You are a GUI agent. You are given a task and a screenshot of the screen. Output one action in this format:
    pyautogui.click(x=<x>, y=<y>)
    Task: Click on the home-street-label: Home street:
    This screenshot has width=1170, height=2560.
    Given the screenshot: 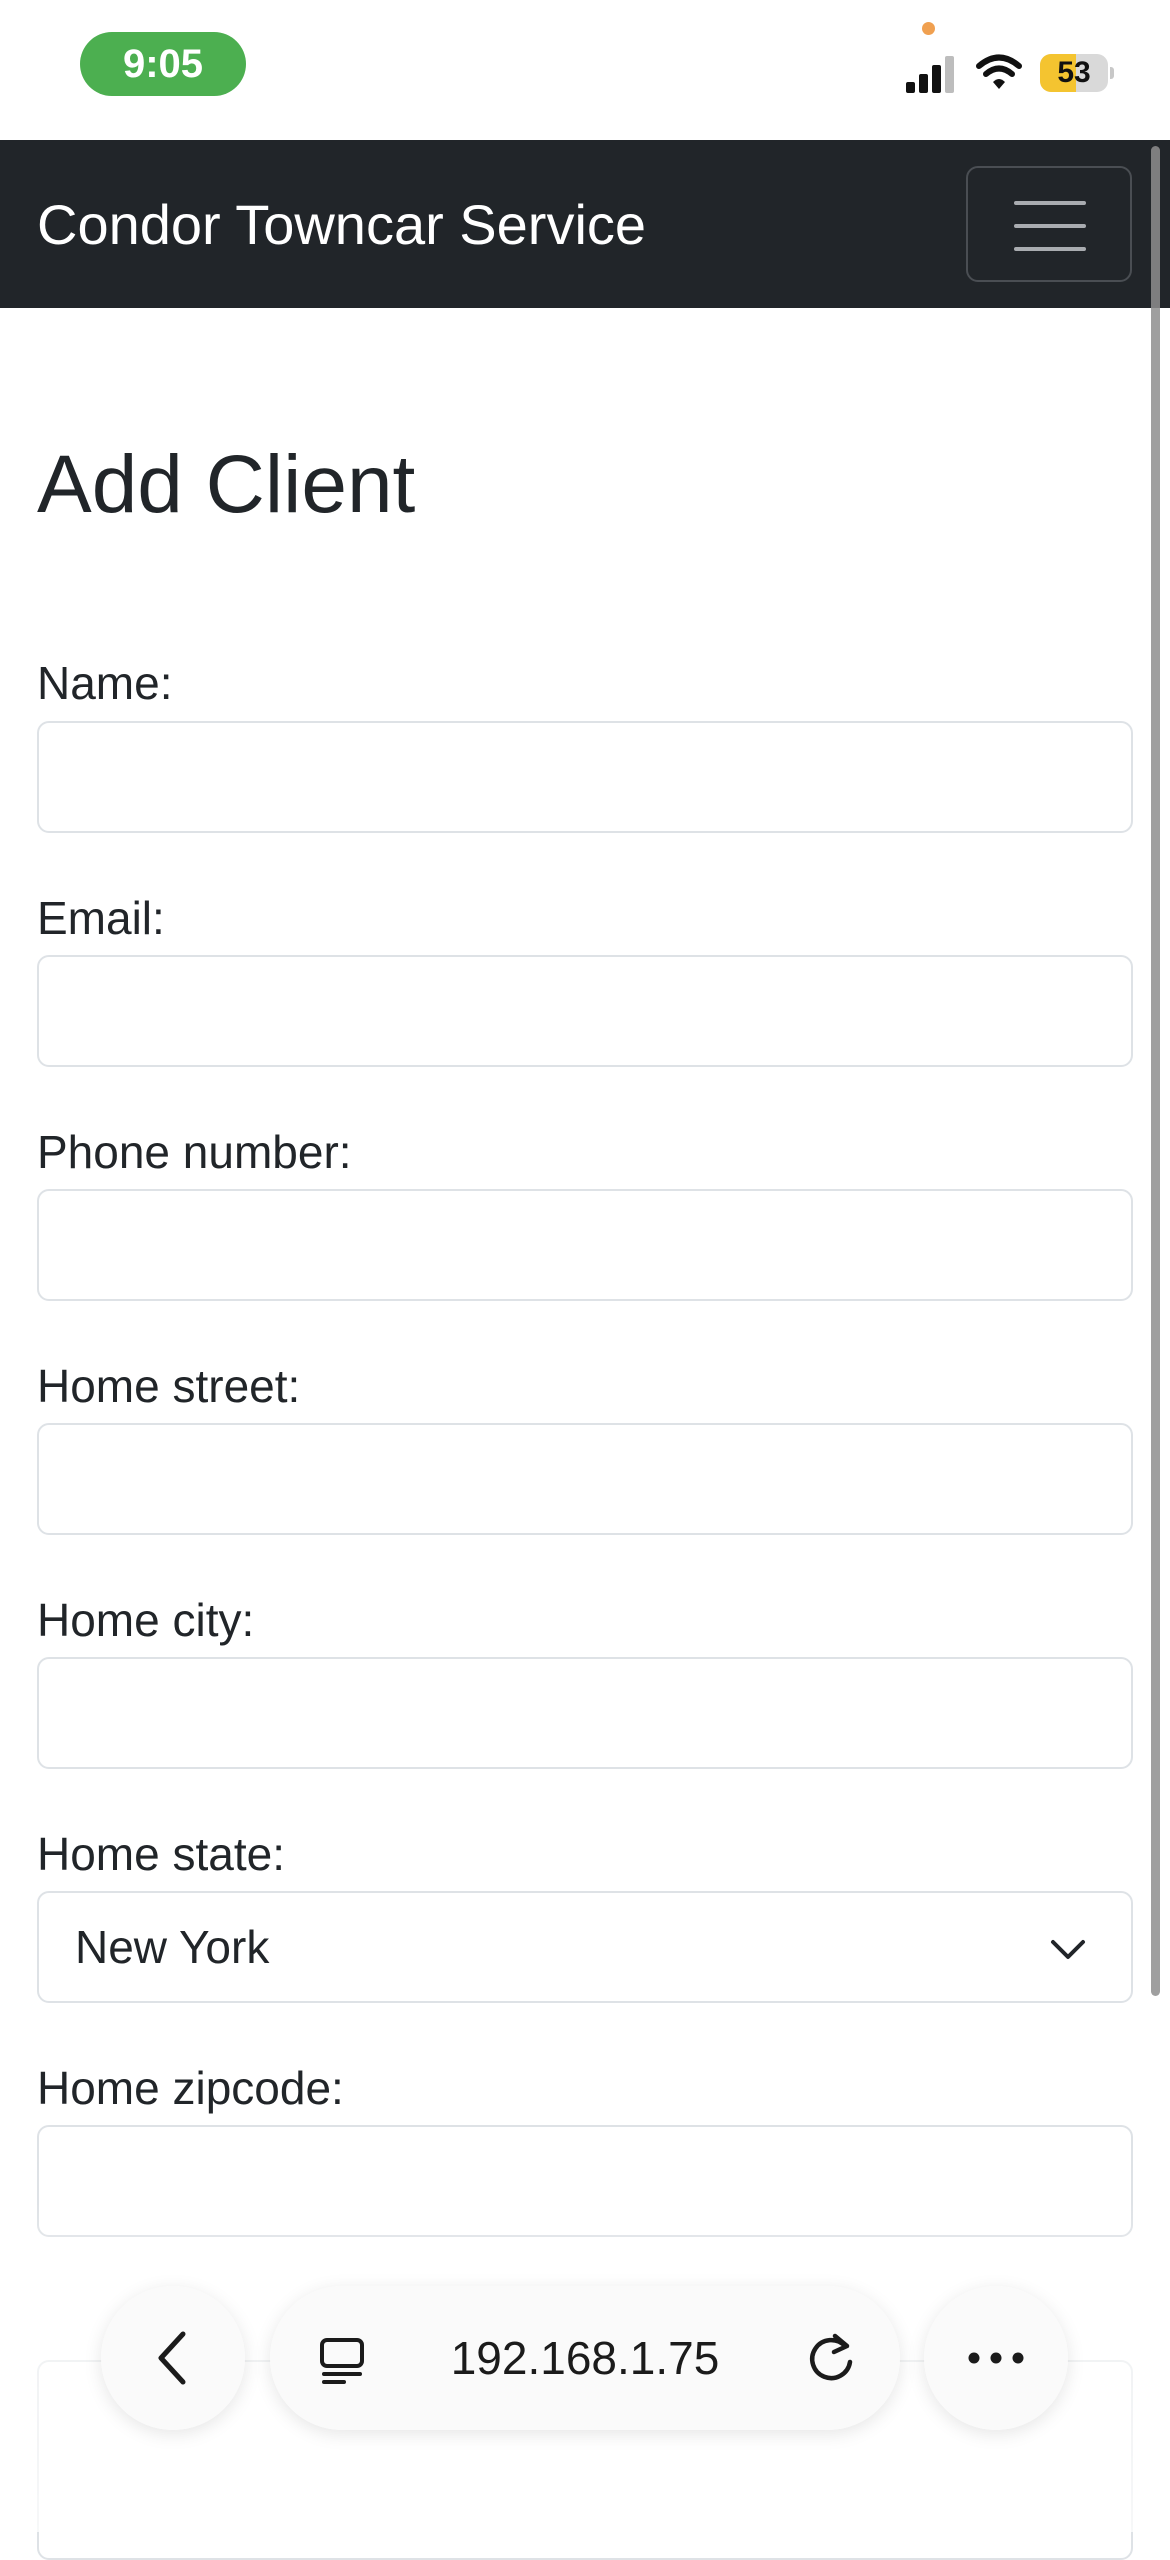 What is the action you would take?
    pyautogui.click(x=169, y=1386)
    